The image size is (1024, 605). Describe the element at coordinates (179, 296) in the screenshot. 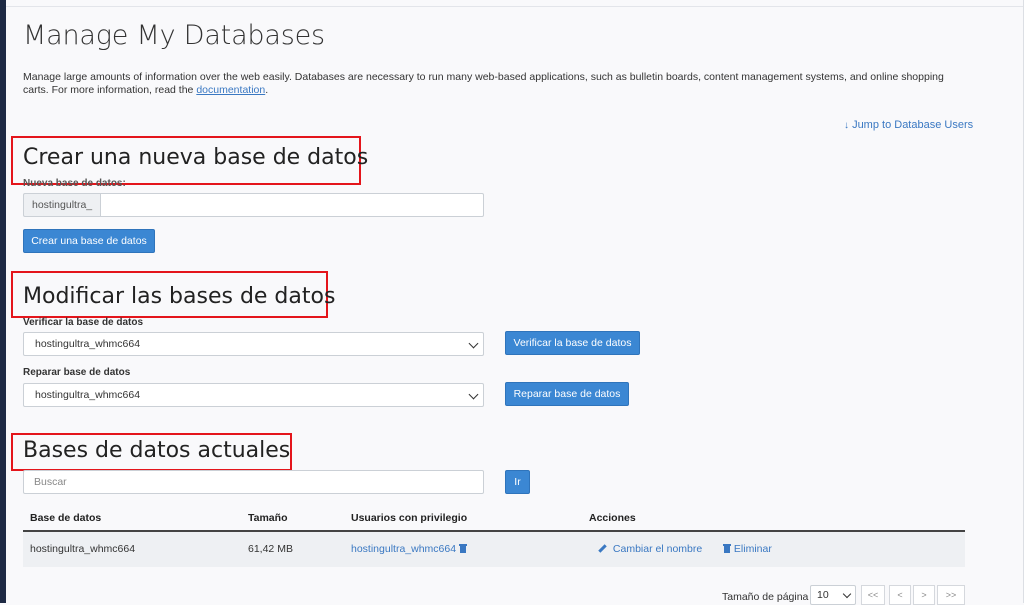

I see `modify-heading: Modificar las bases de datos` at that location.